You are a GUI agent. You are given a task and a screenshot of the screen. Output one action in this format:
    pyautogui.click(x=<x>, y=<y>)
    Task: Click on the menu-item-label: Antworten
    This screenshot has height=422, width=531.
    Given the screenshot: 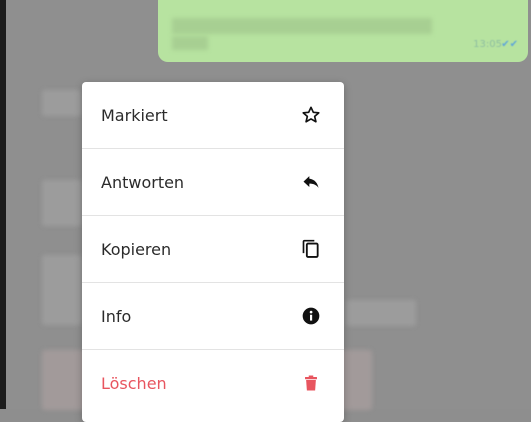 What is the action you would take?
    pyautogui.click(x=143, y=182)
    